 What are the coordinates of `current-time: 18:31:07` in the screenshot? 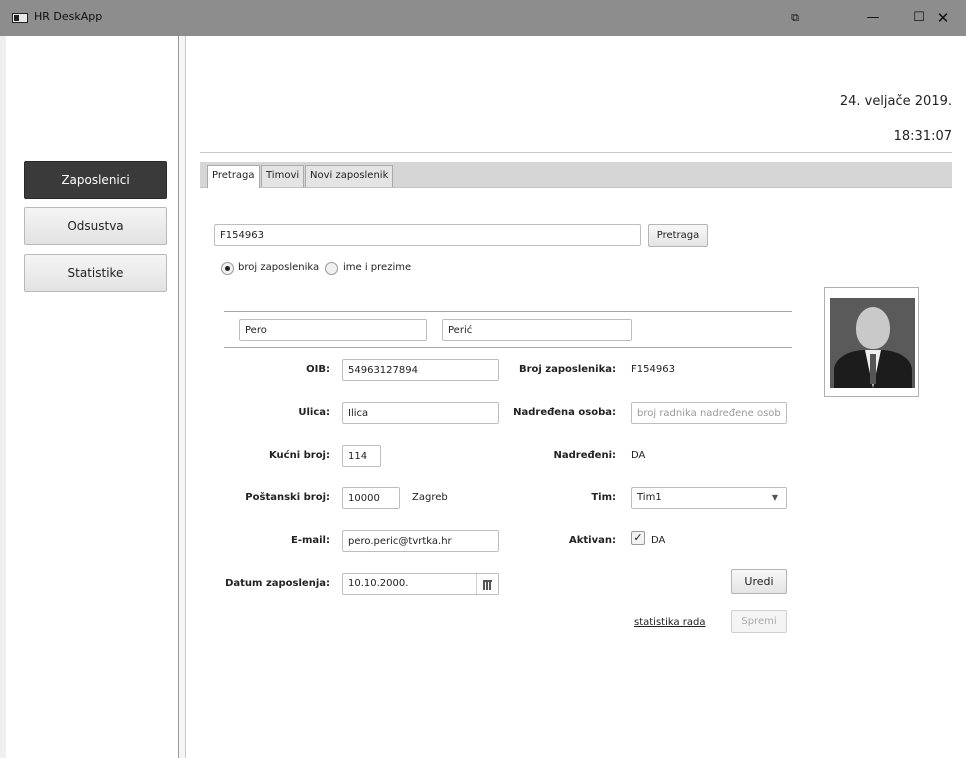 It's located at (922, 136).